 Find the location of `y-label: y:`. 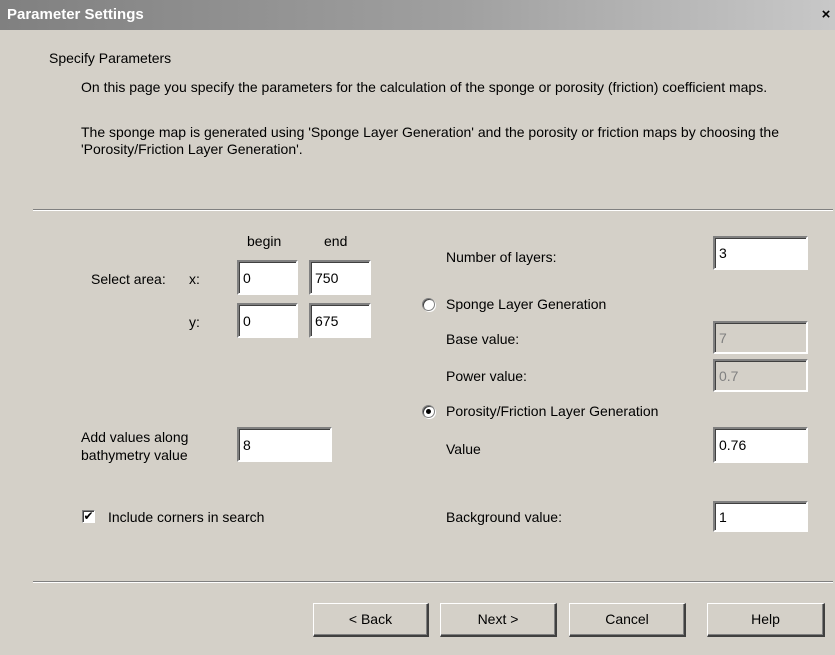

y-label: y: is located at coordinates (194, 322).